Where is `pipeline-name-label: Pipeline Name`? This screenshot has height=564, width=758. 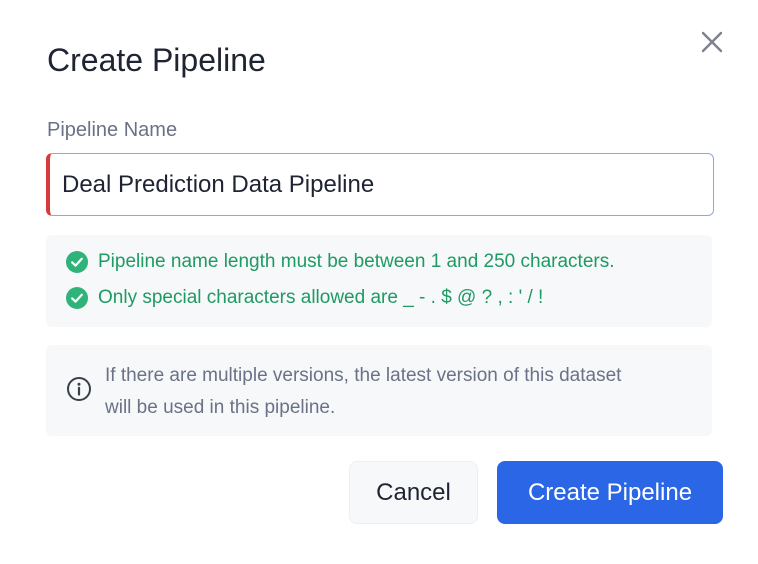 pipeline-name-label: Pipeline Name is located at coordinates (112, 130).